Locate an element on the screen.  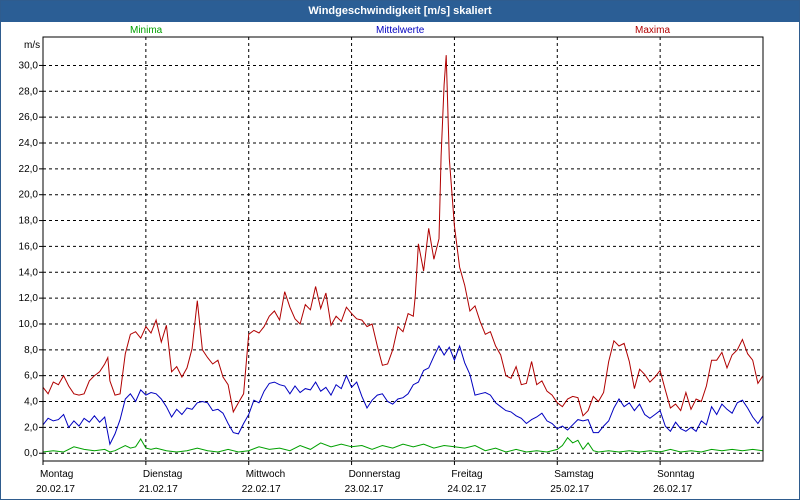
y-tick-label: 2,0 is located at coordinates (31, 427).